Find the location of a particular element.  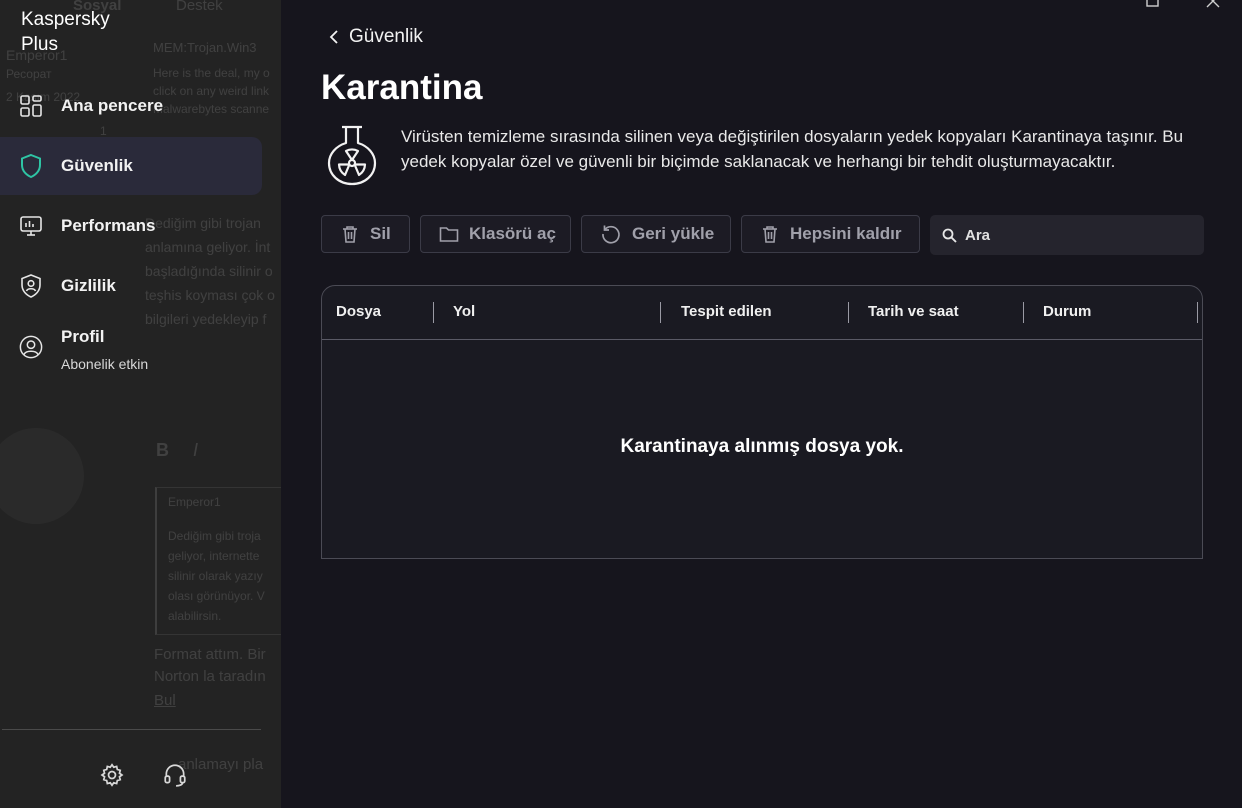

brand-line: Plus is located at coordinates (39, 44).